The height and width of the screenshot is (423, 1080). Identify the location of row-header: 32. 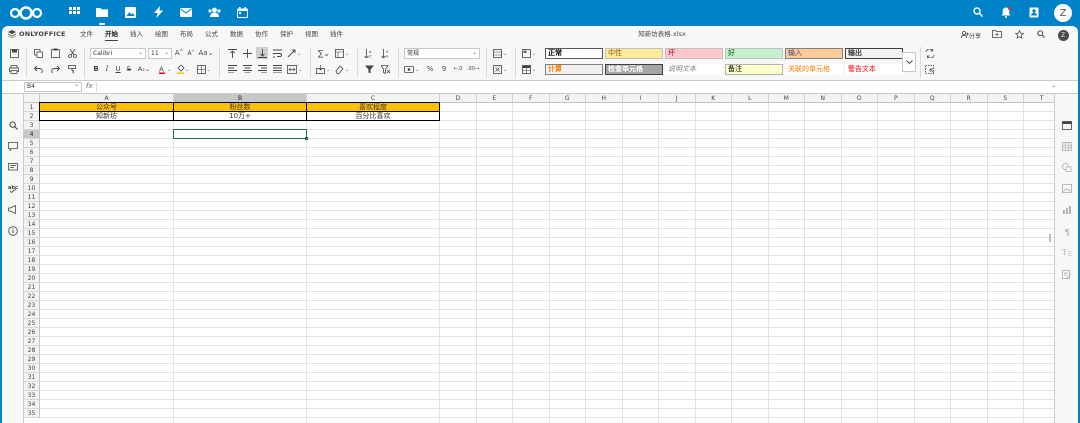
(32, 386).